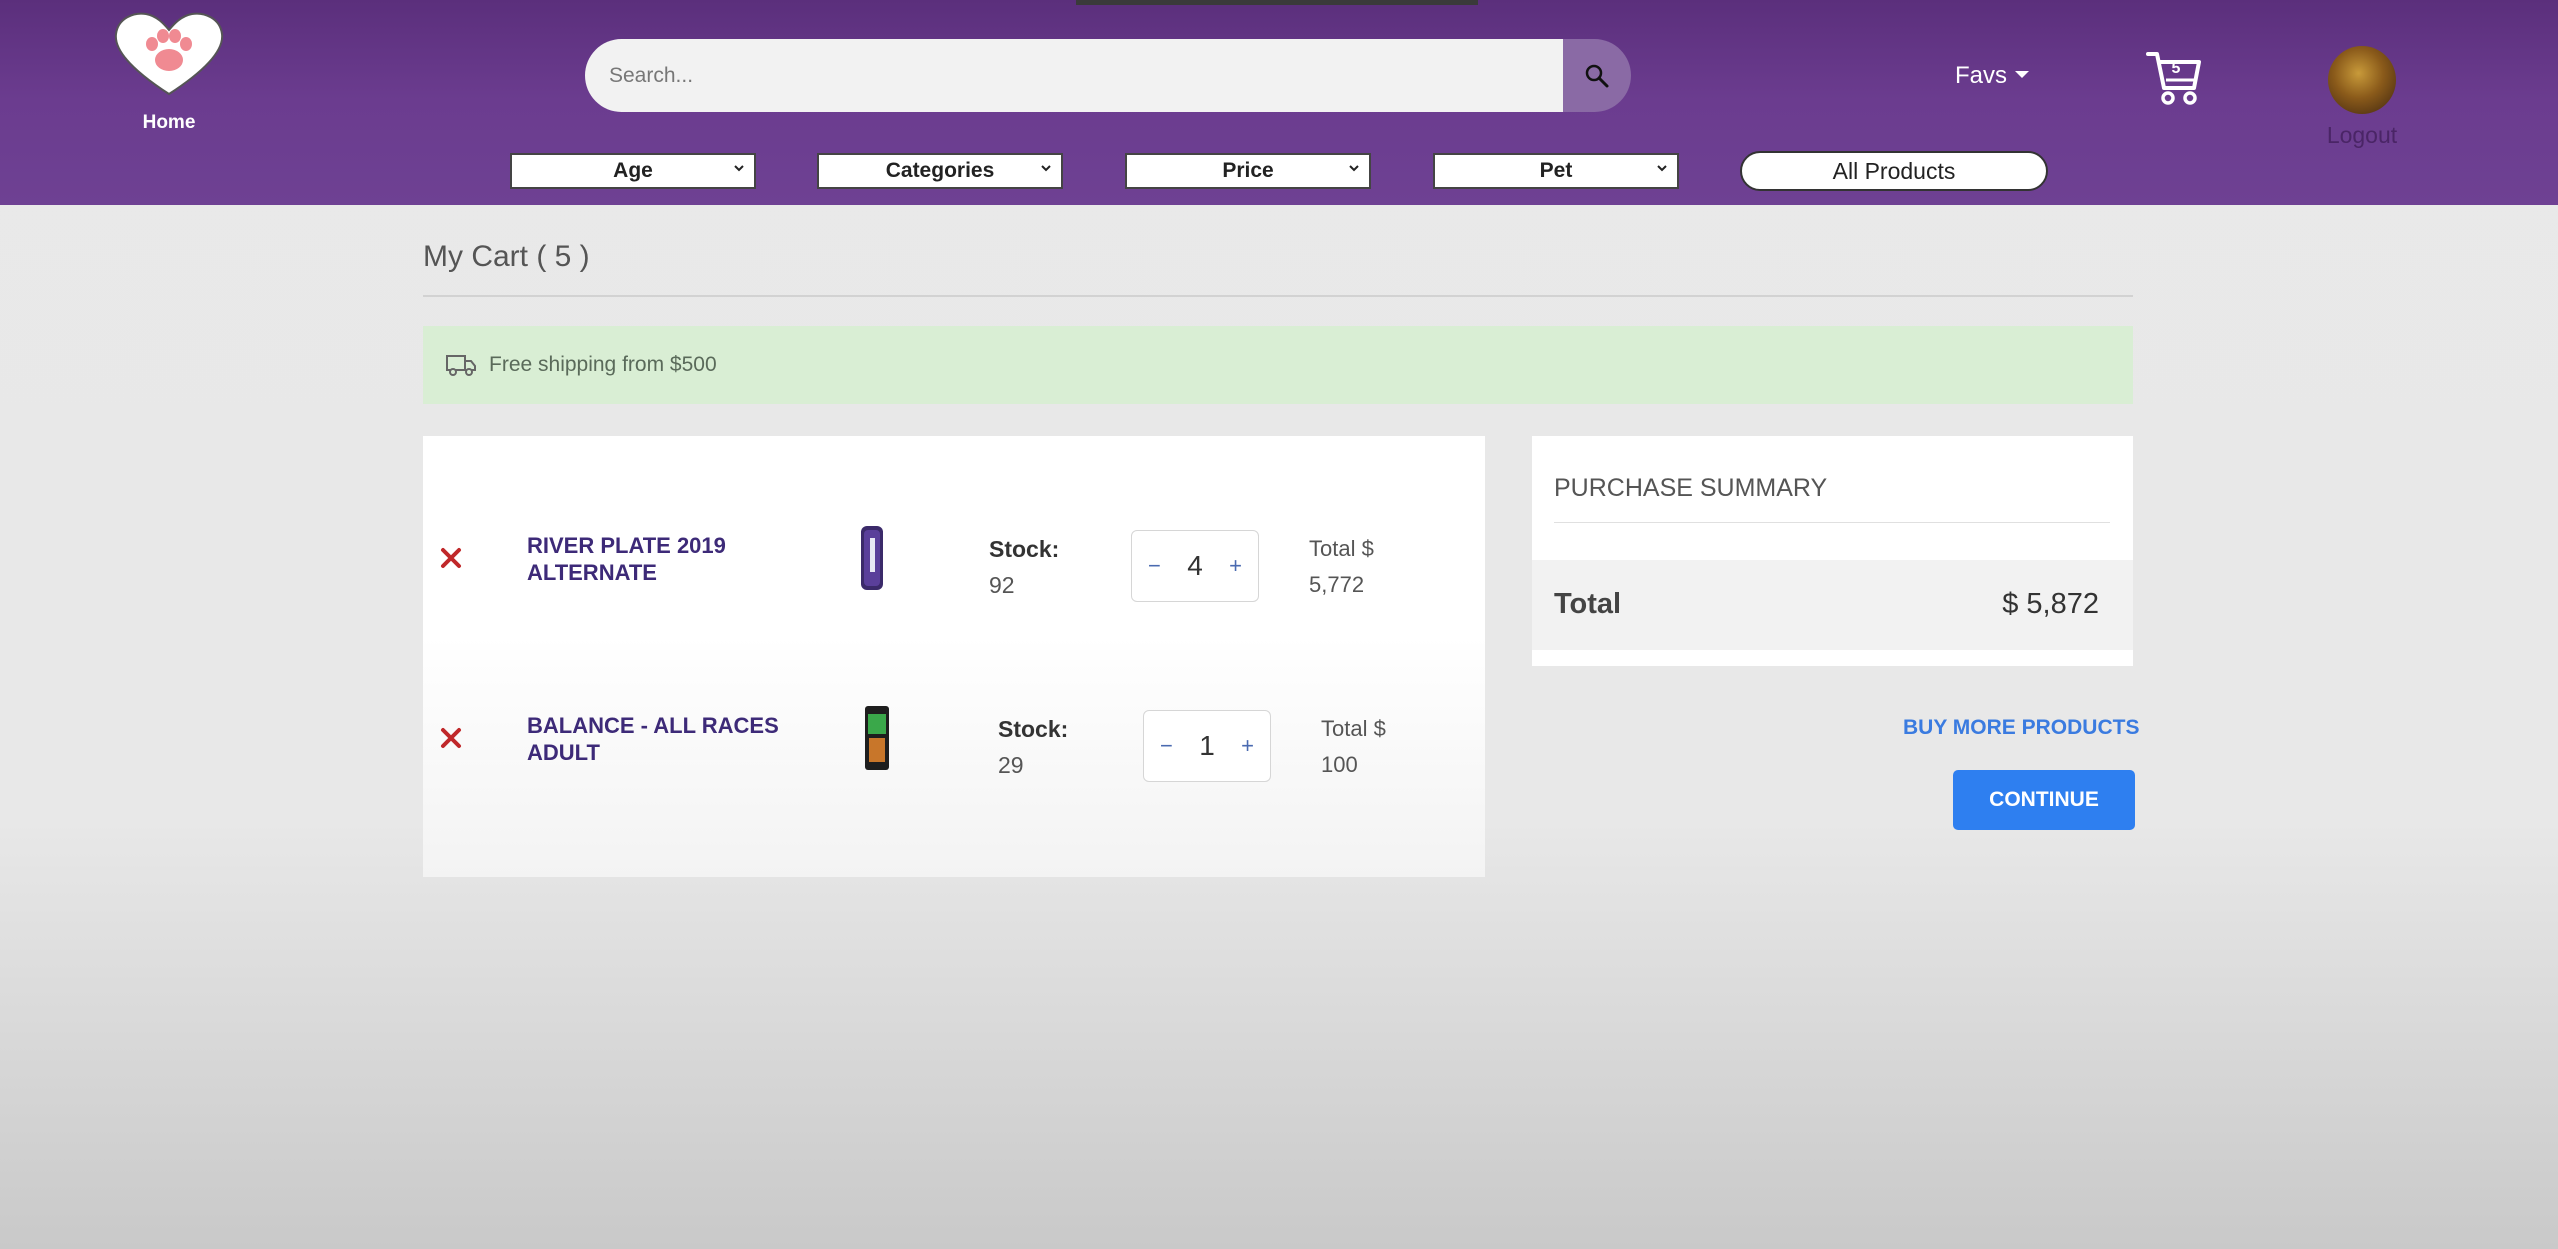 The width and height of the screenshot is (2558, 1249). What do you see at coordinates (2044, 800) in the screenshot?
I see `continue-button: CONTINUE` at bounding box center [2044, 800].